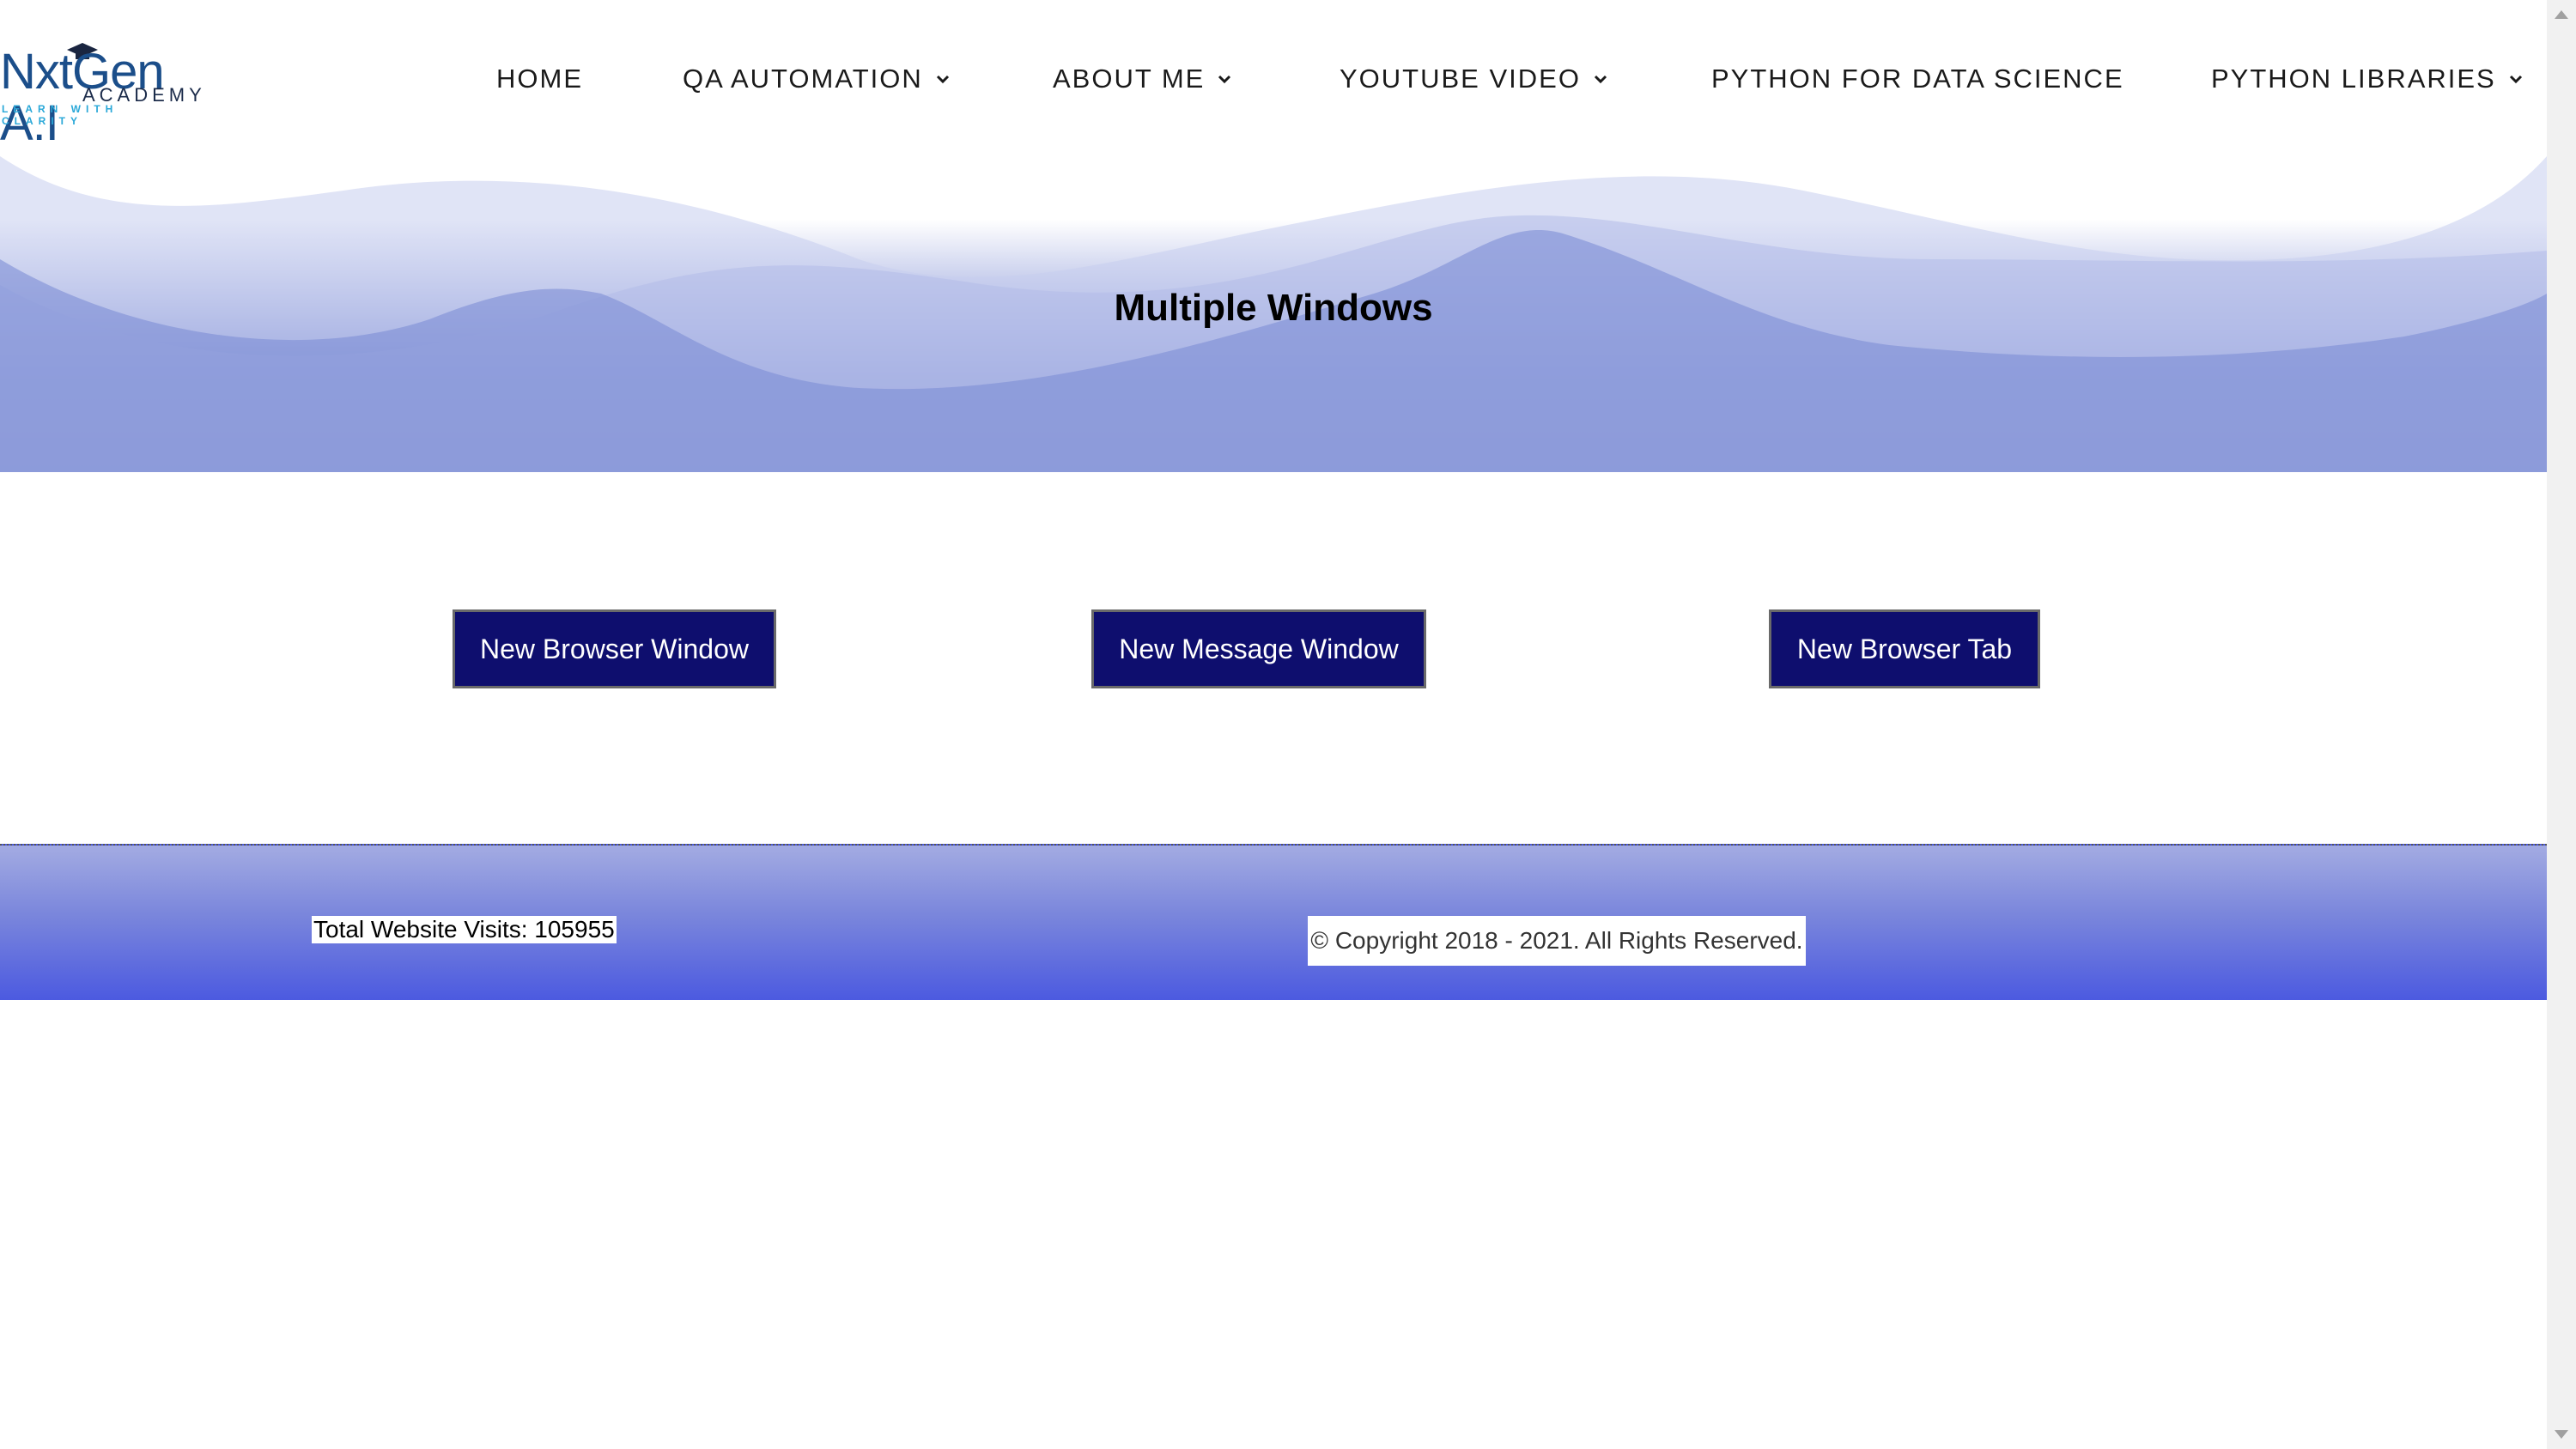 The image size is (2576, 1449). I want to click on nav-item-home: HOME, so click(539, 79).